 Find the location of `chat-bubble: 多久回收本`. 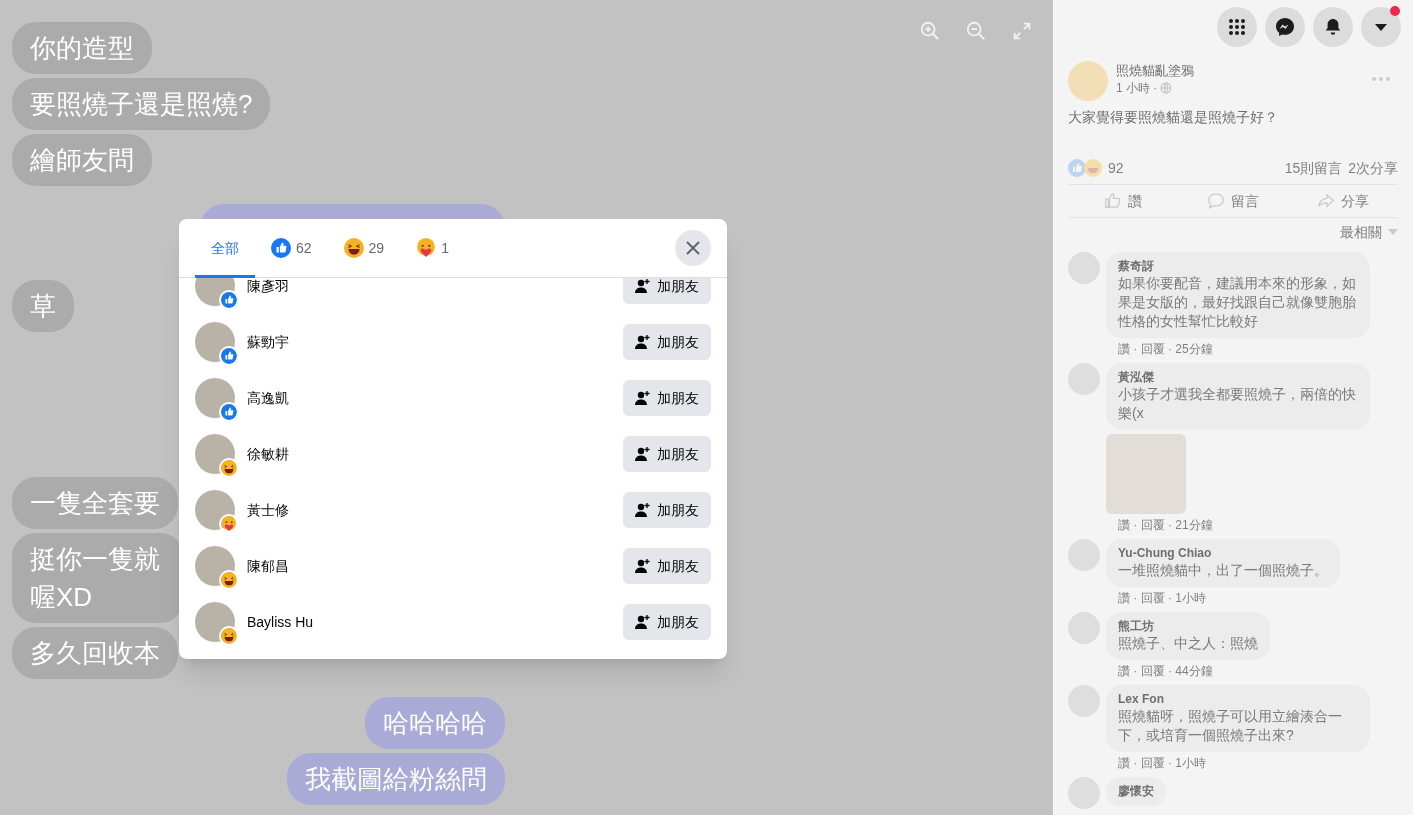

chat-bubble: 多久回收本 is located at coordinates (95, 653).